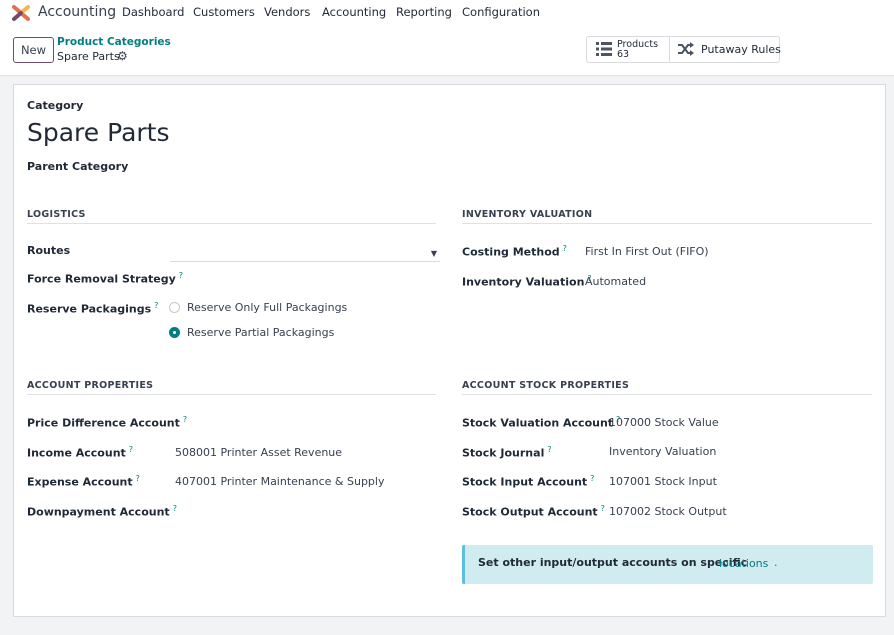 This screenshot has height=635, width=894. Describe the element at coordinates (90, 385) in the screenshot. I see `account-properties-section-title: ACCOUNT PROPERTIES` at that location.